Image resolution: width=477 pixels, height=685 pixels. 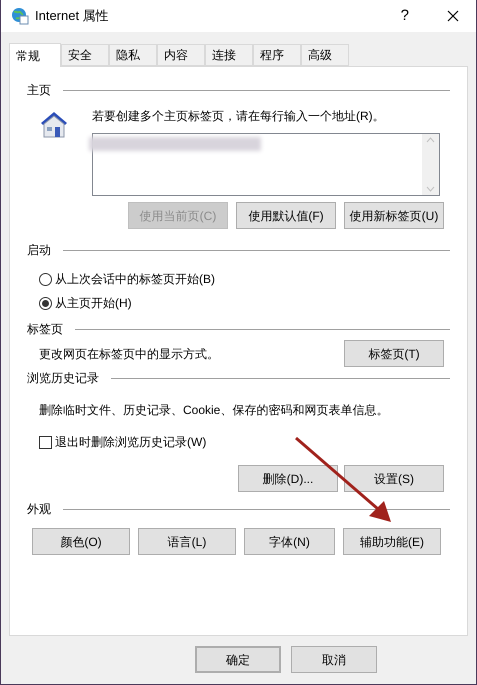 What do you see at coordinates (133, 55) in the screenshot?
I see `tab: 隐私` at bounding box center [133, 55].